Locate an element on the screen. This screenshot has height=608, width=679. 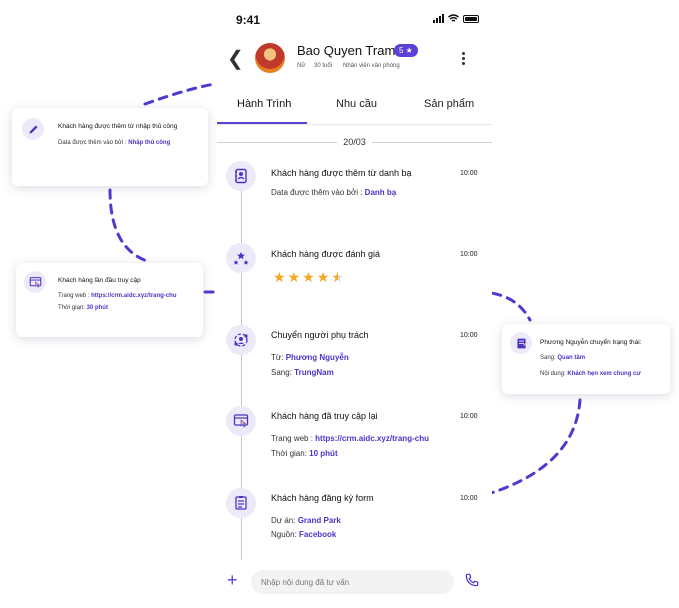
date-separator: 20/03 is located at coordinates (354, 142).